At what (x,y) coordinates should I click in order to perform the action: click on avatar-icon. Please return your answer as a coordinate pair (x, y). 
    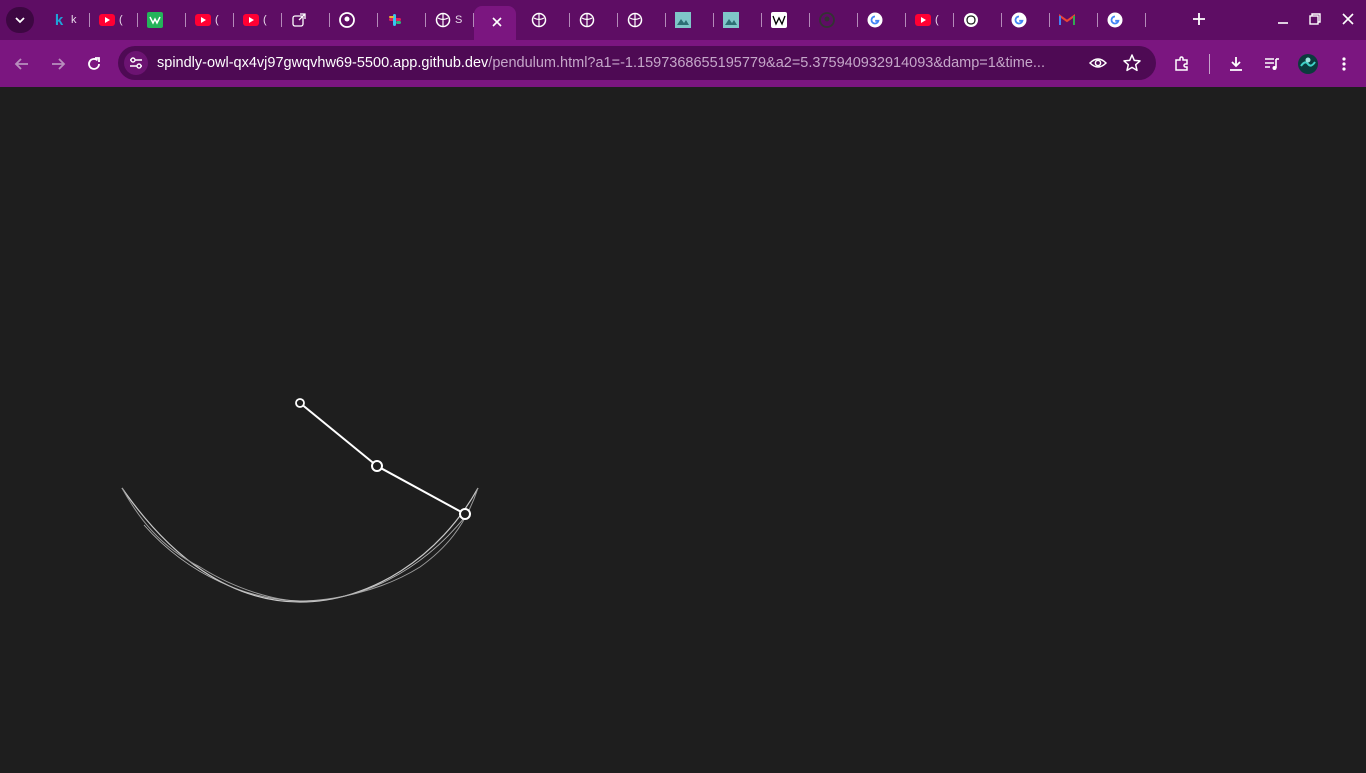
    Looking at the image, I should click on (1308, 64).